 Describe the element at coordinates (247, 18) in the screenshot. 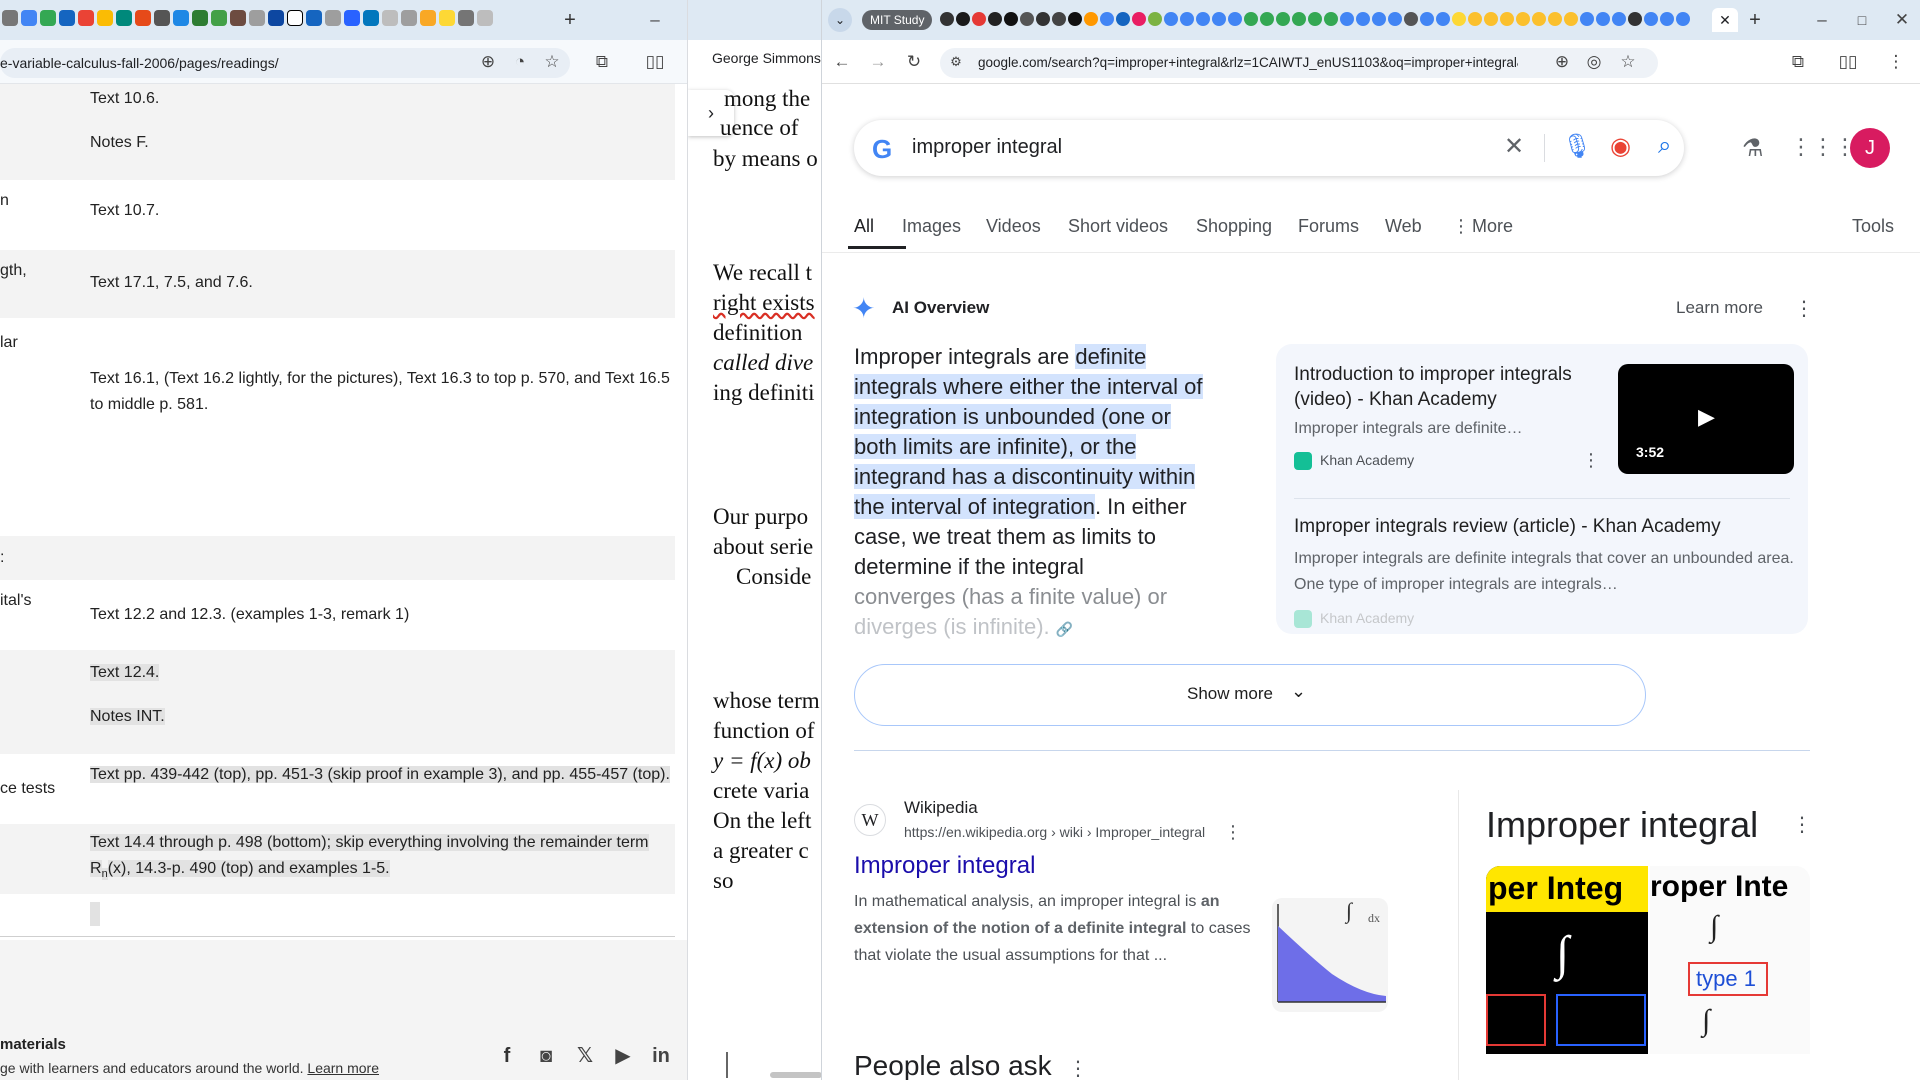

I see `left-tab-favicons` at that location.